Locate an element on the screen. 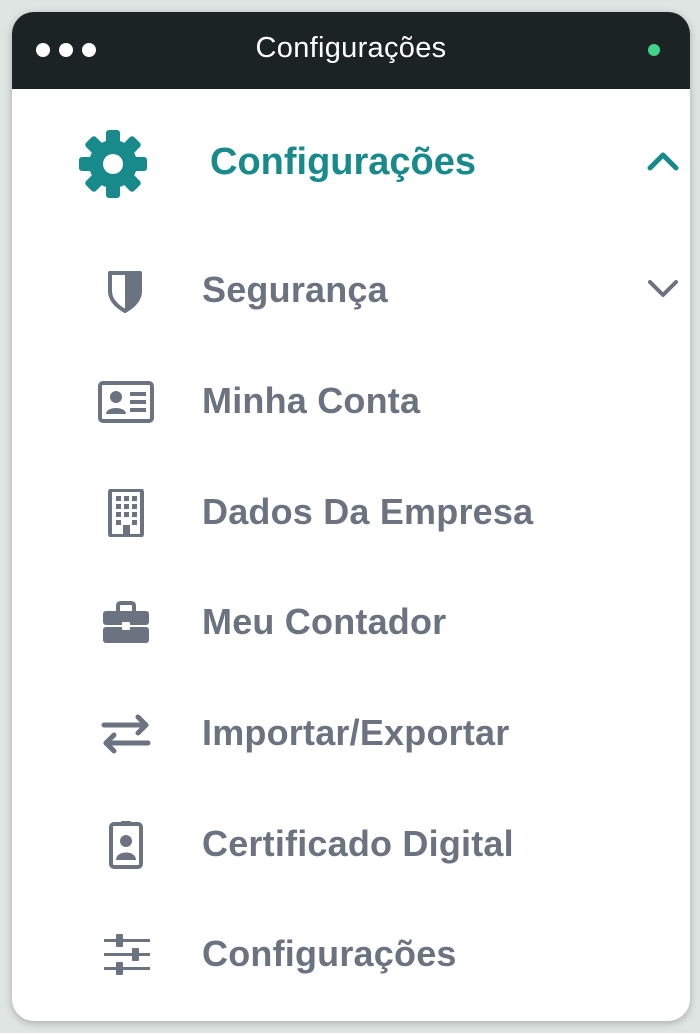 The image size is (700, 1033). shield-icon is located at coordinates (125, 292).